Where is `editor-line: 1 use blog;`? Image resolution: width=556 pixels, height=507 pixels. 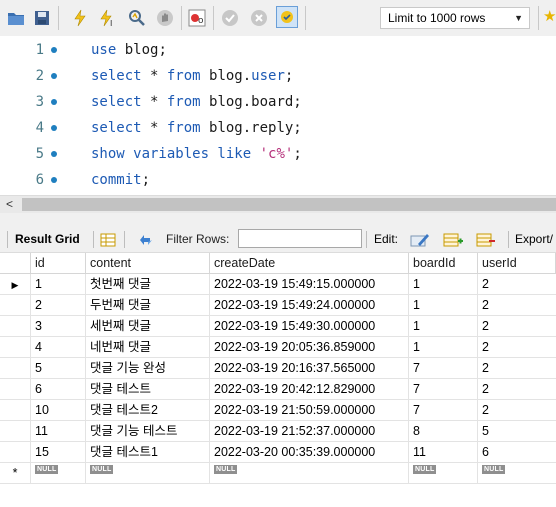 editor-line: 1 use blog; is located at coordinates (278, 50).